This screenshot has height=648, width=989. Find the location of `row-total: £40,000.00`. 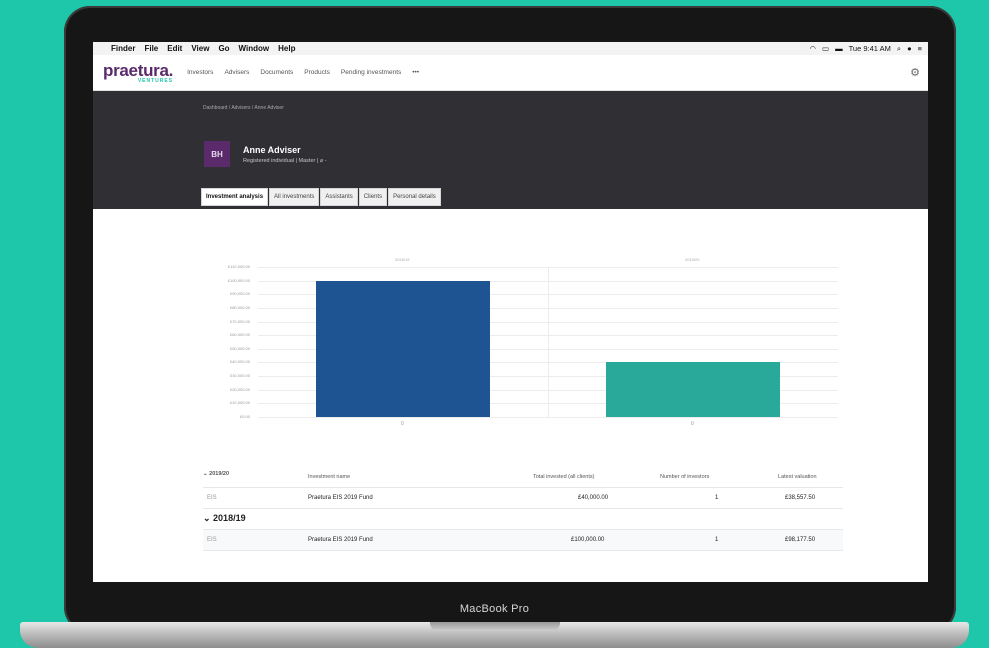

row-total: £40,000.00 is located at coordinates (593, 498).